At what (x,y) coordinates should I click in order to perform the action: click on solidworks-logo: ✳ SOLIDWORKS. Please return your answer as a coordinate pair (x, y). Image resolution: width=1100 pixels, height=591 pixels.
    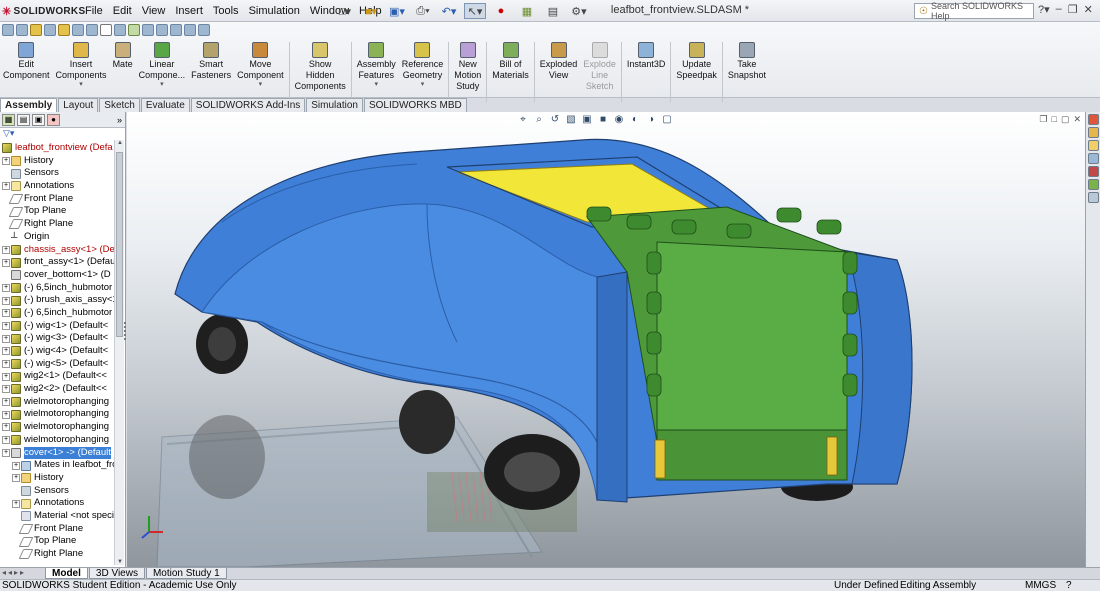
    Looking at the image, I should click on (43, 11).